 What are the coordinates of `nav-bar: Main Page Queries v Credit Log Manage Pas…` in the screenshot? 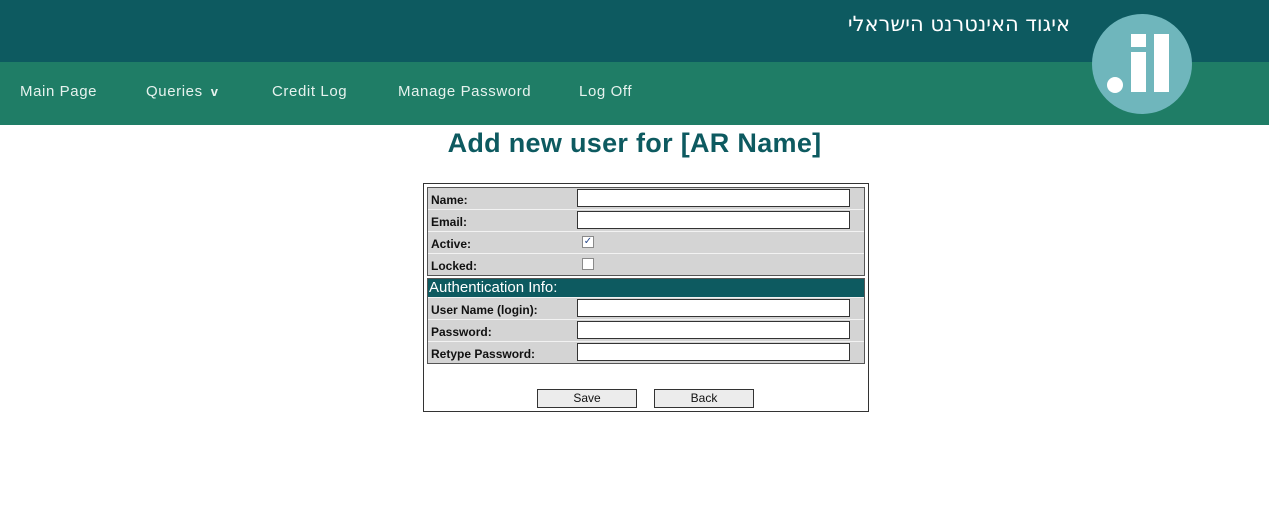 It's located at (634, 93).